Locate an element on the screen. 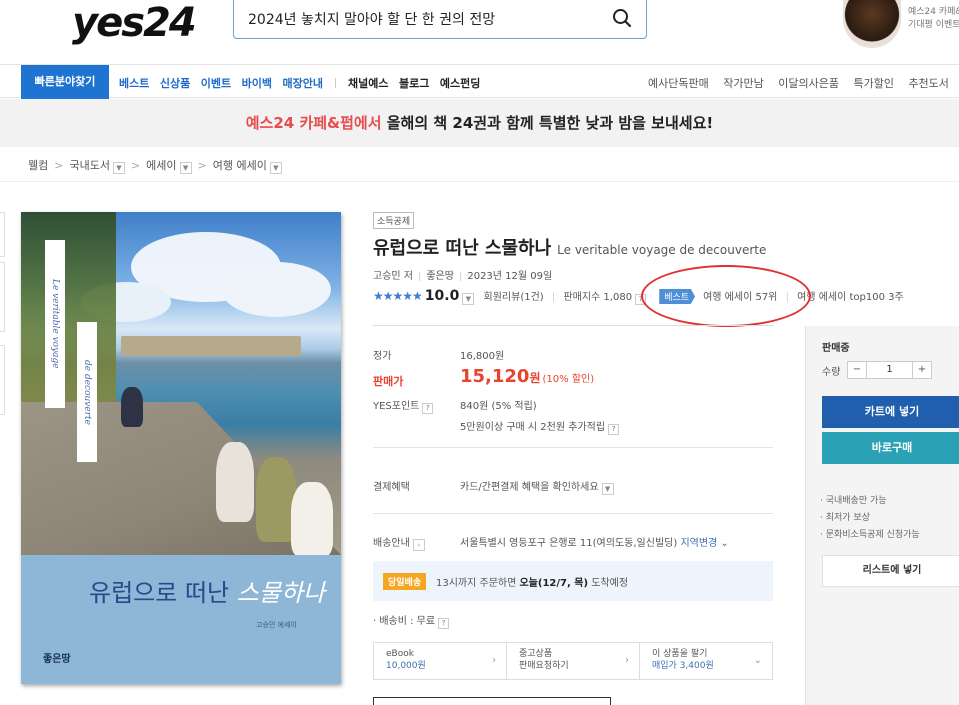 This screenshot has width=959, height=705. delivery-label: 배송안내 › is located at coordinates (399, 542).